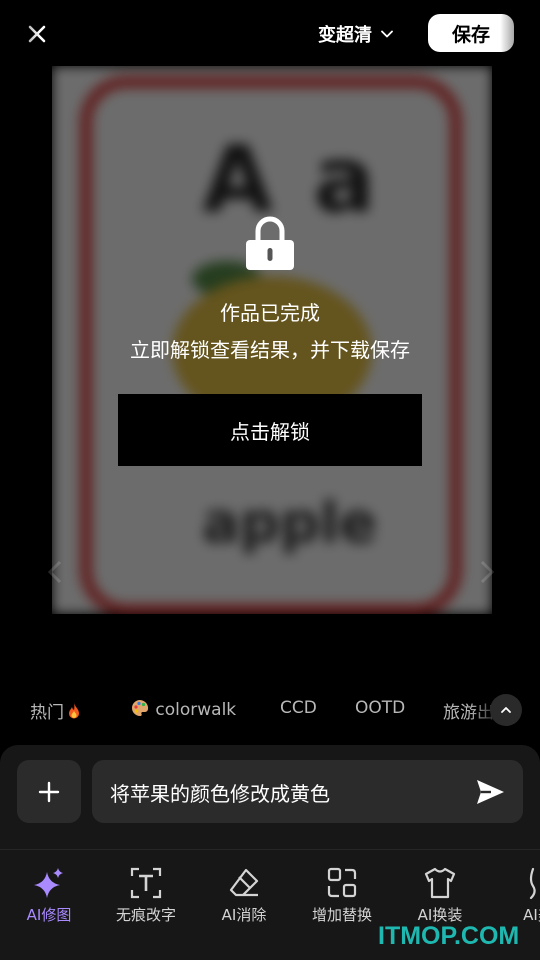  I want to click on watermark: ITMOP.COM, so click(449, 936).